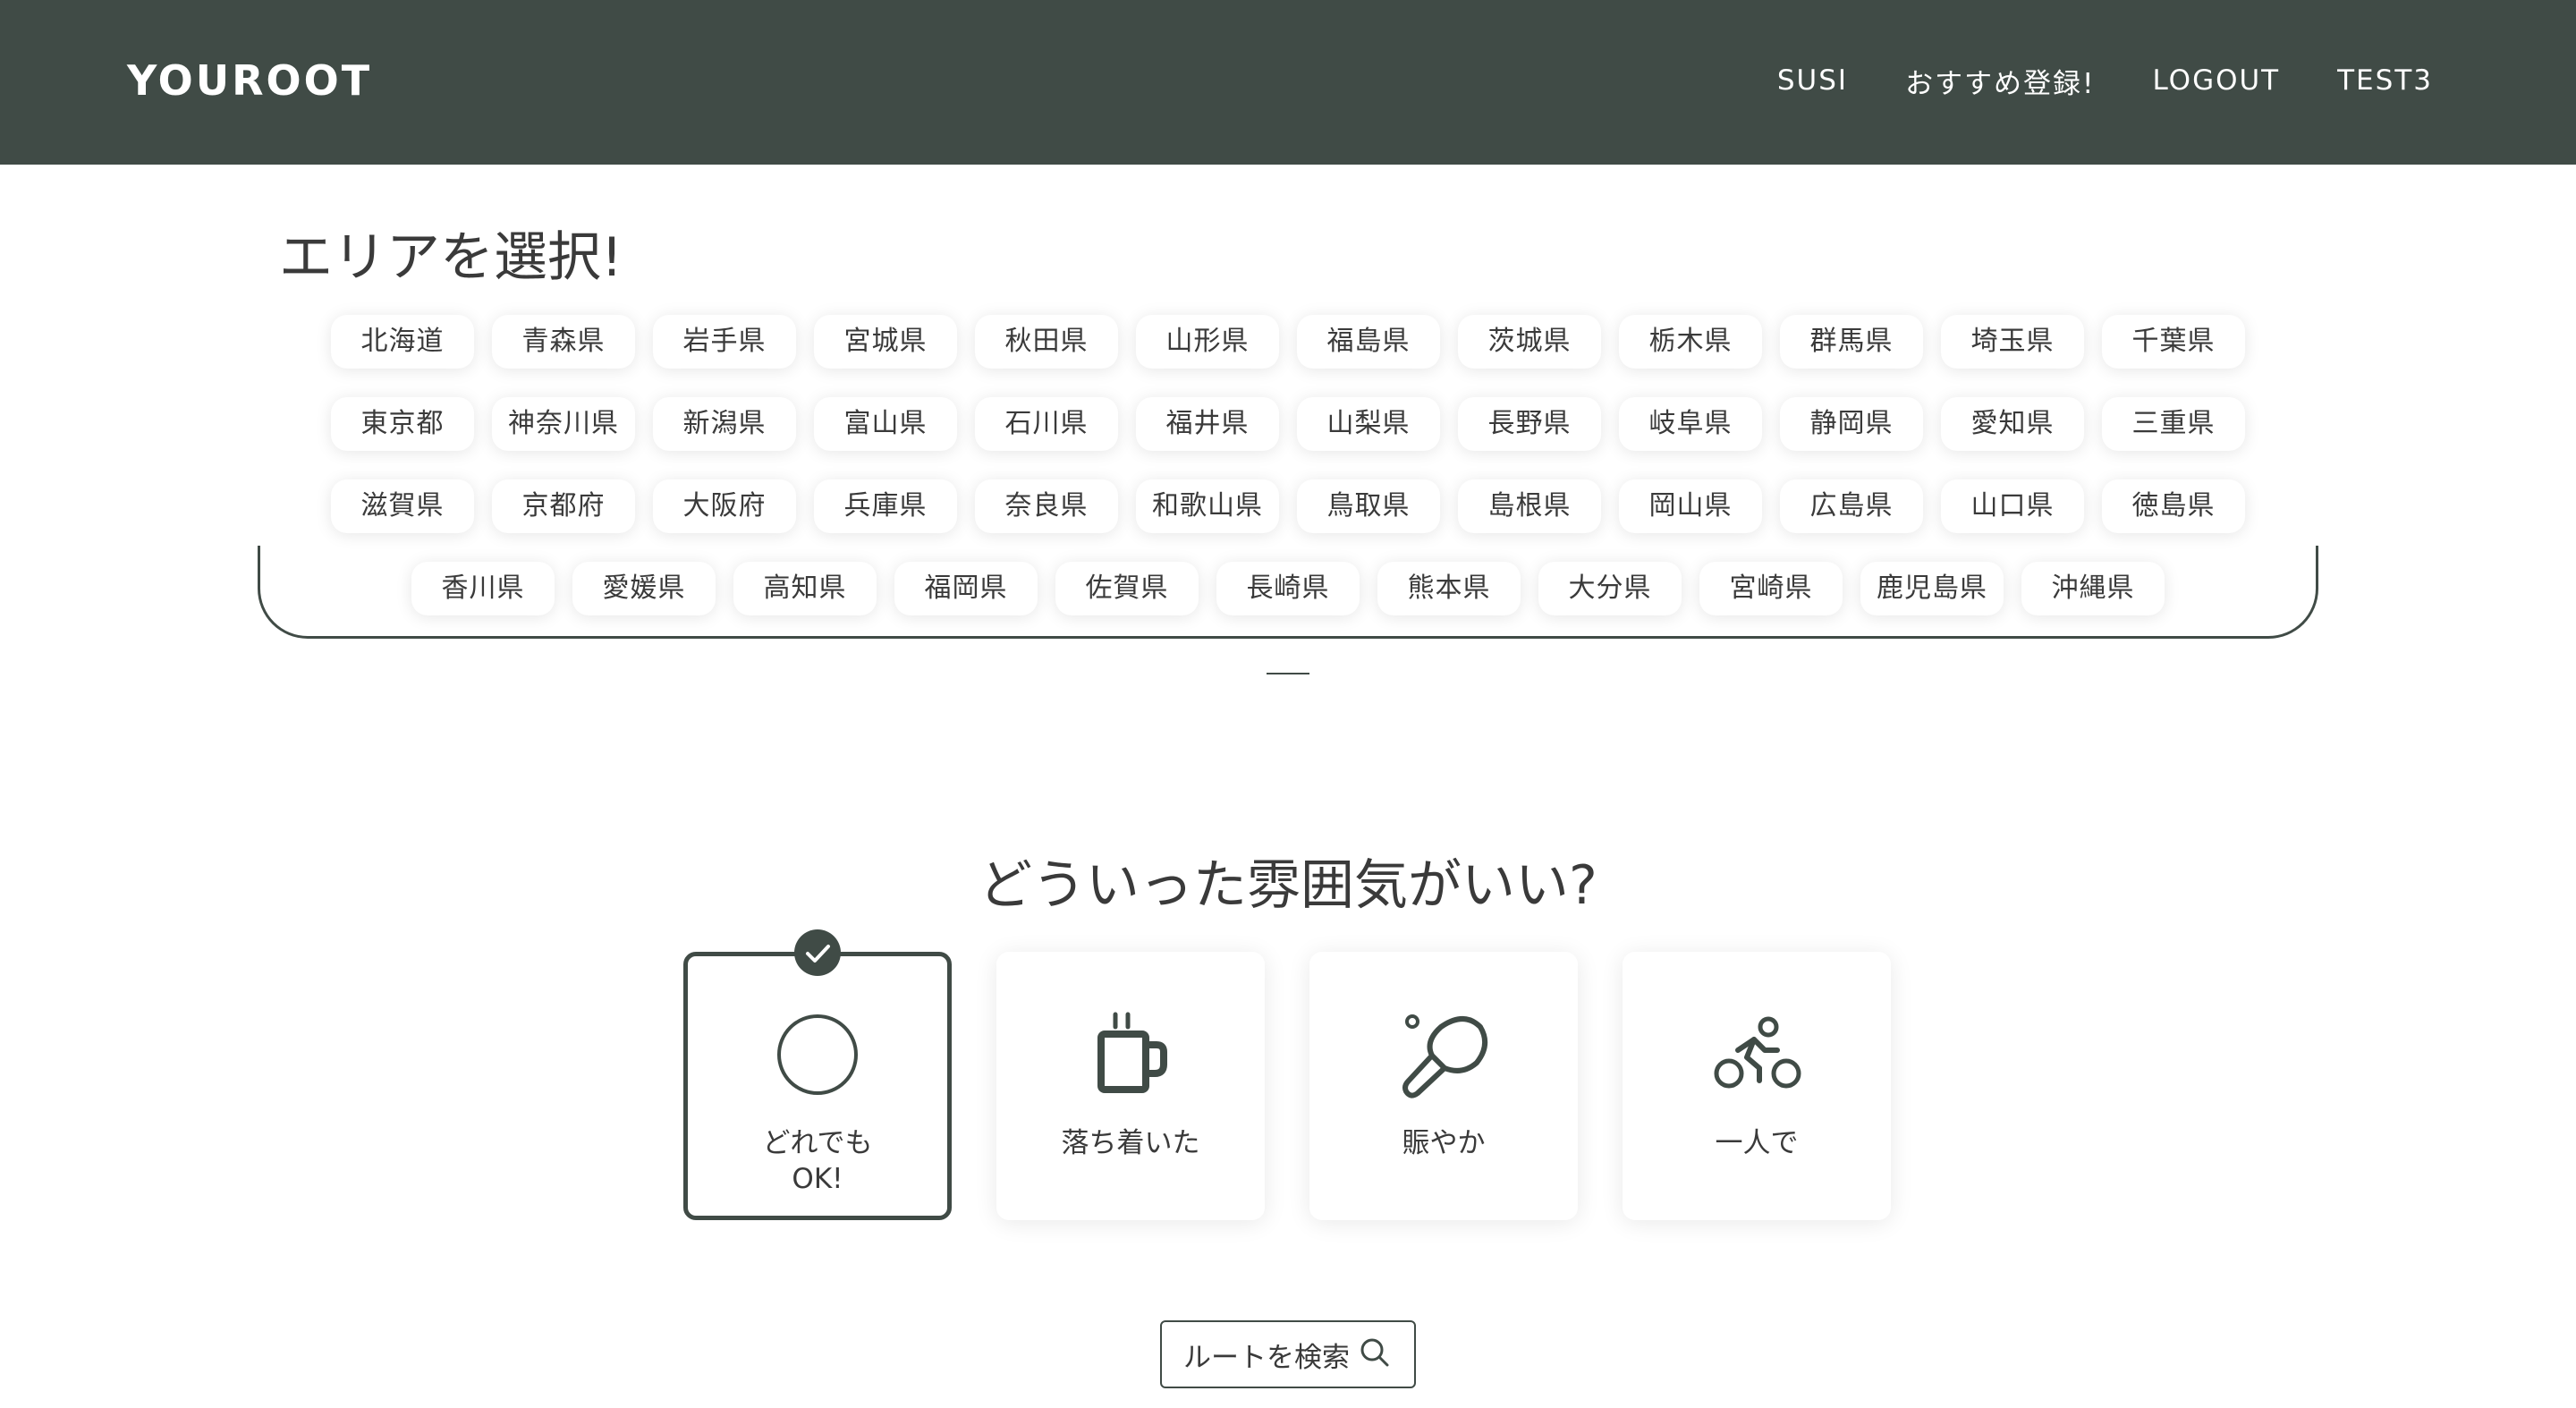 The image size is (2576, 1408). Describe the element at coordinates (2173, 424) in the screenshot. I see `prefecture-chip: 三重県` at that location.